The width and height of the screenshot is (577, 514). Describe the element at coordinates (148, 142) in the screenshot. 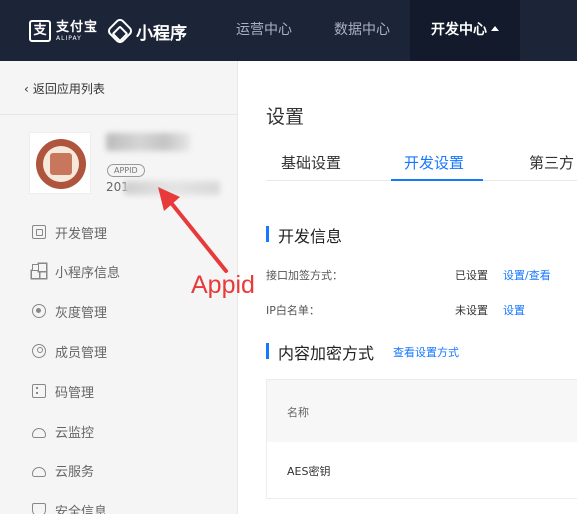

I see `app-name-redacted` at that location.